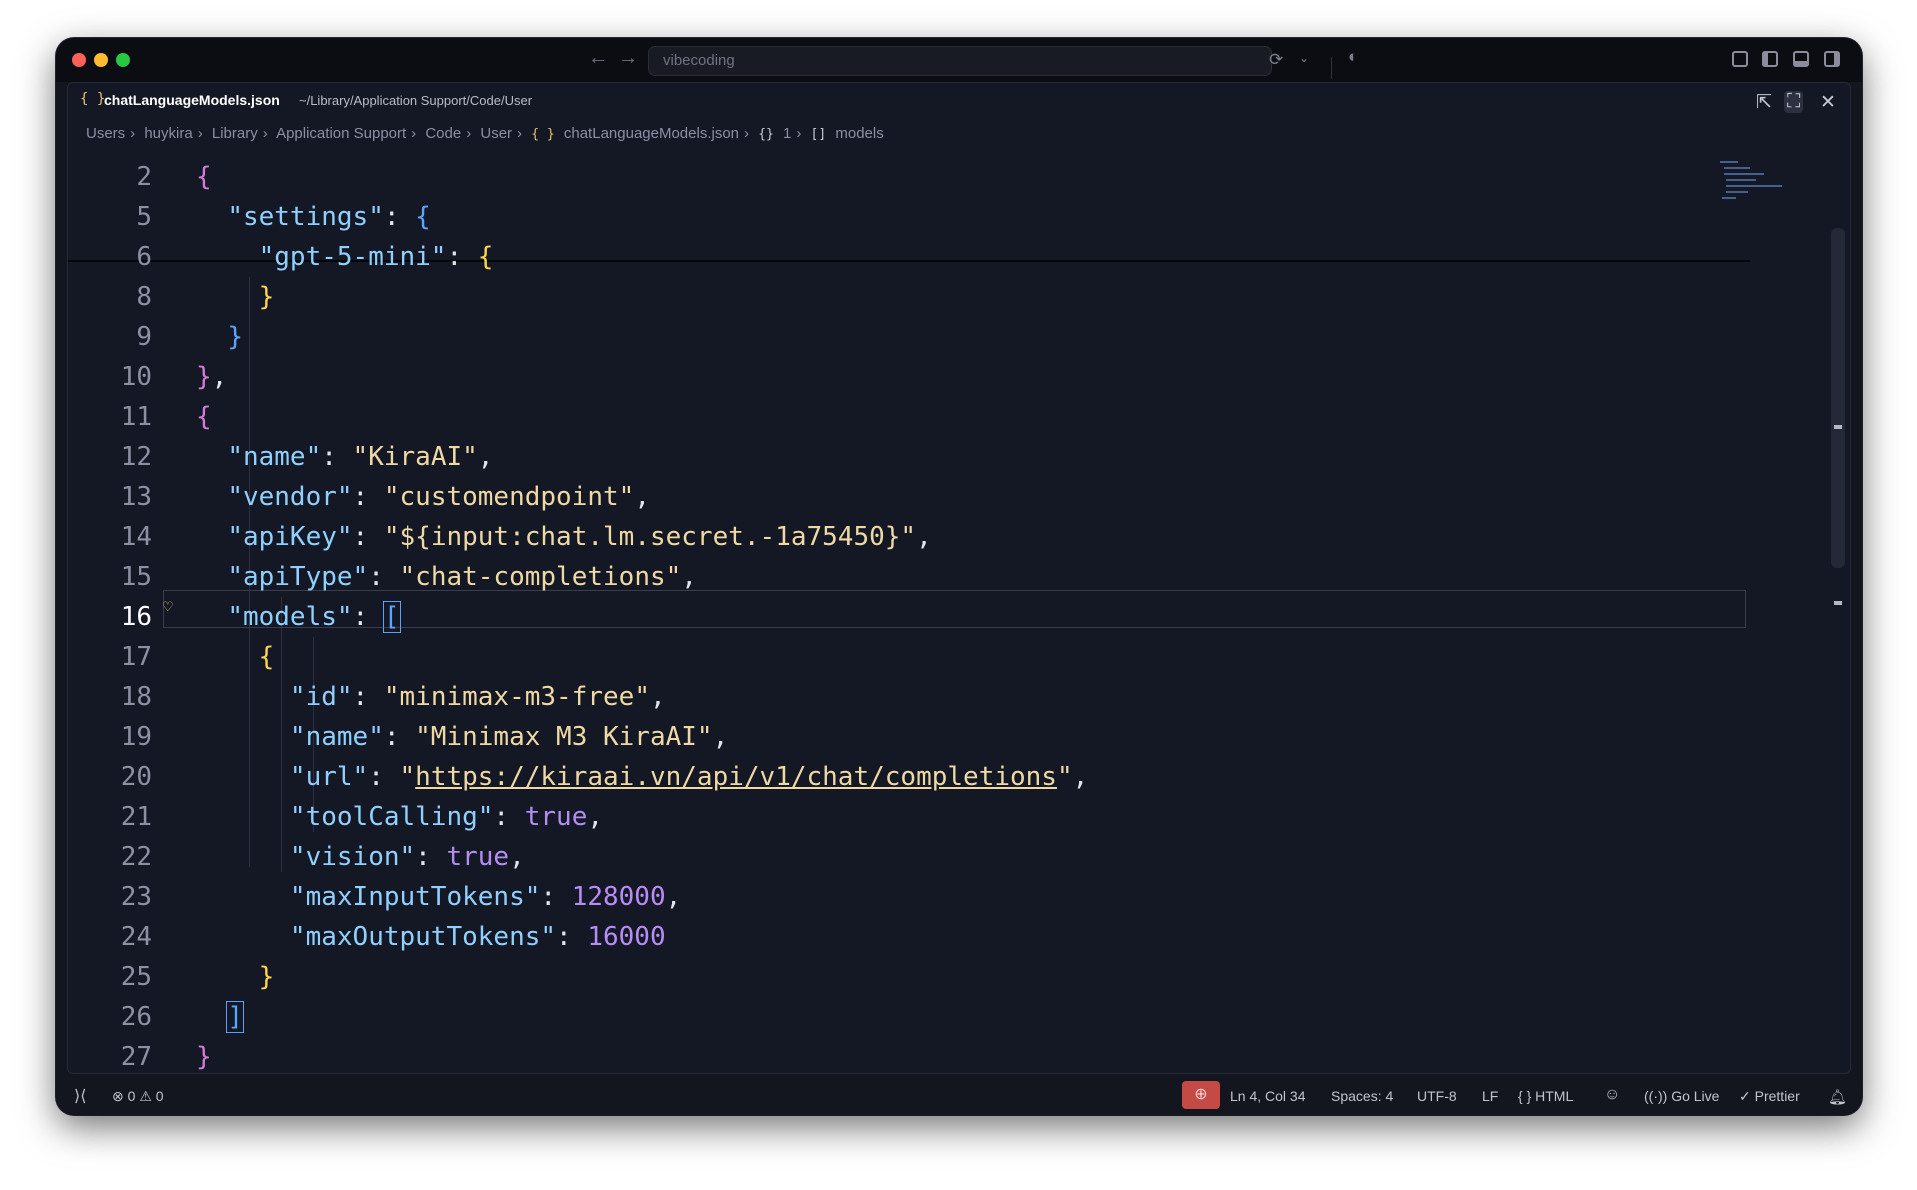 The width and height of the screenshot is (1917, 1190). I want to click on breadcrumb-item-library: Library, so click(235, 133).